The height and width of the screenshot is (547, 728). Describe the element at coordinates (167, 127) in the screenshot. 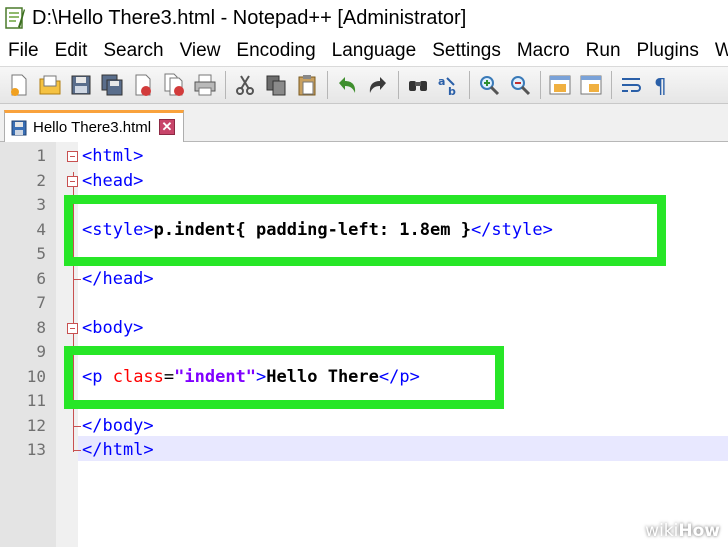

I see `close-tab-icon: ✕` at that location.